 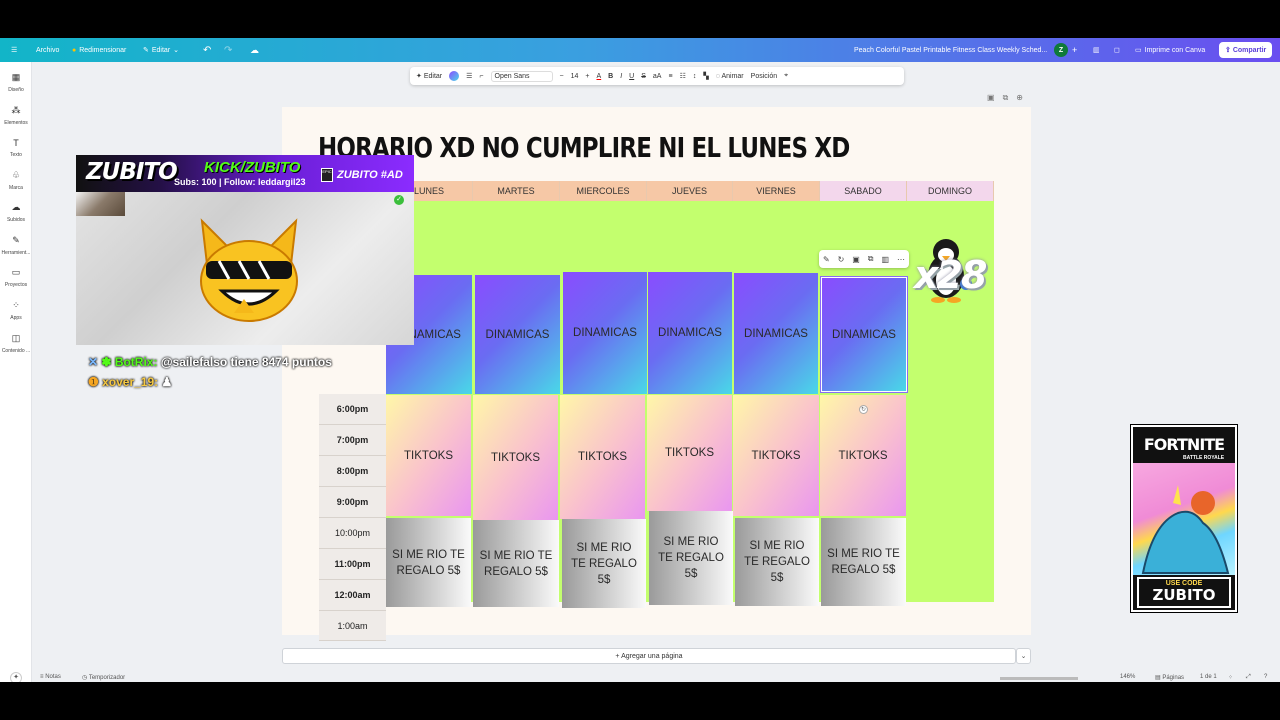 I want to click on rail-apps: ⁘ Apps, so click(x=16, y=310).